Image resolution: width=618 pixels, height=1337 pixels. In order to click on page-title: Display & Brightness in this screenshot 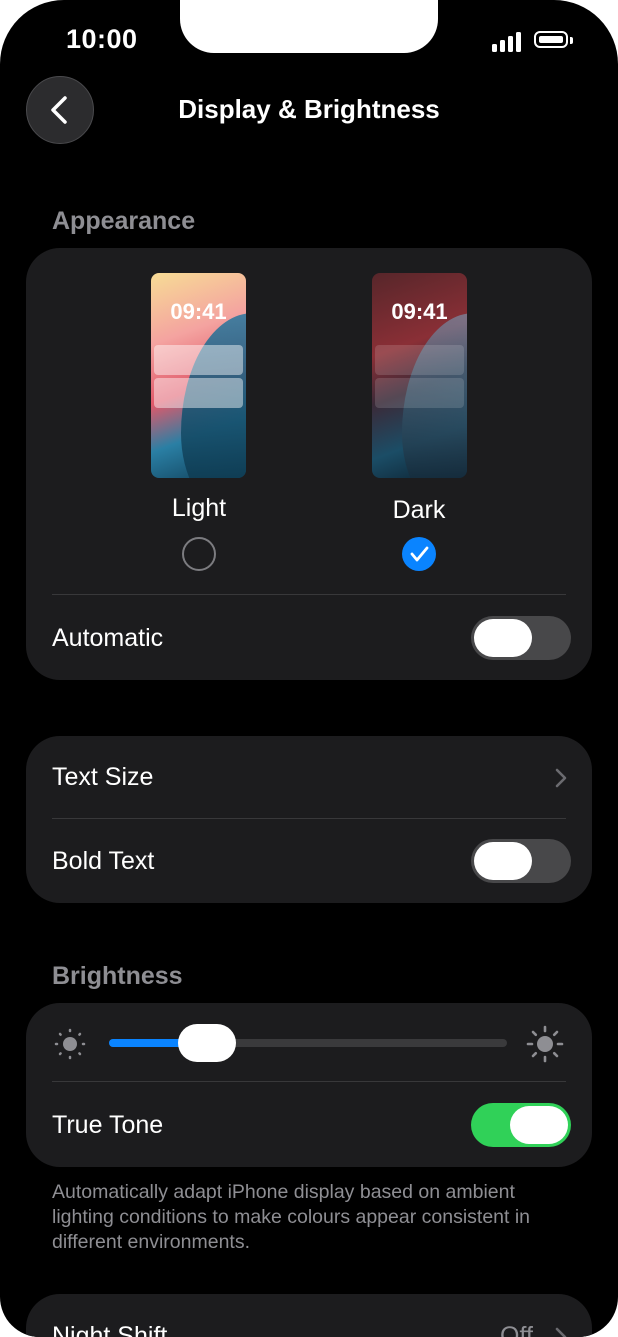, I will do `click(309, 109)`.